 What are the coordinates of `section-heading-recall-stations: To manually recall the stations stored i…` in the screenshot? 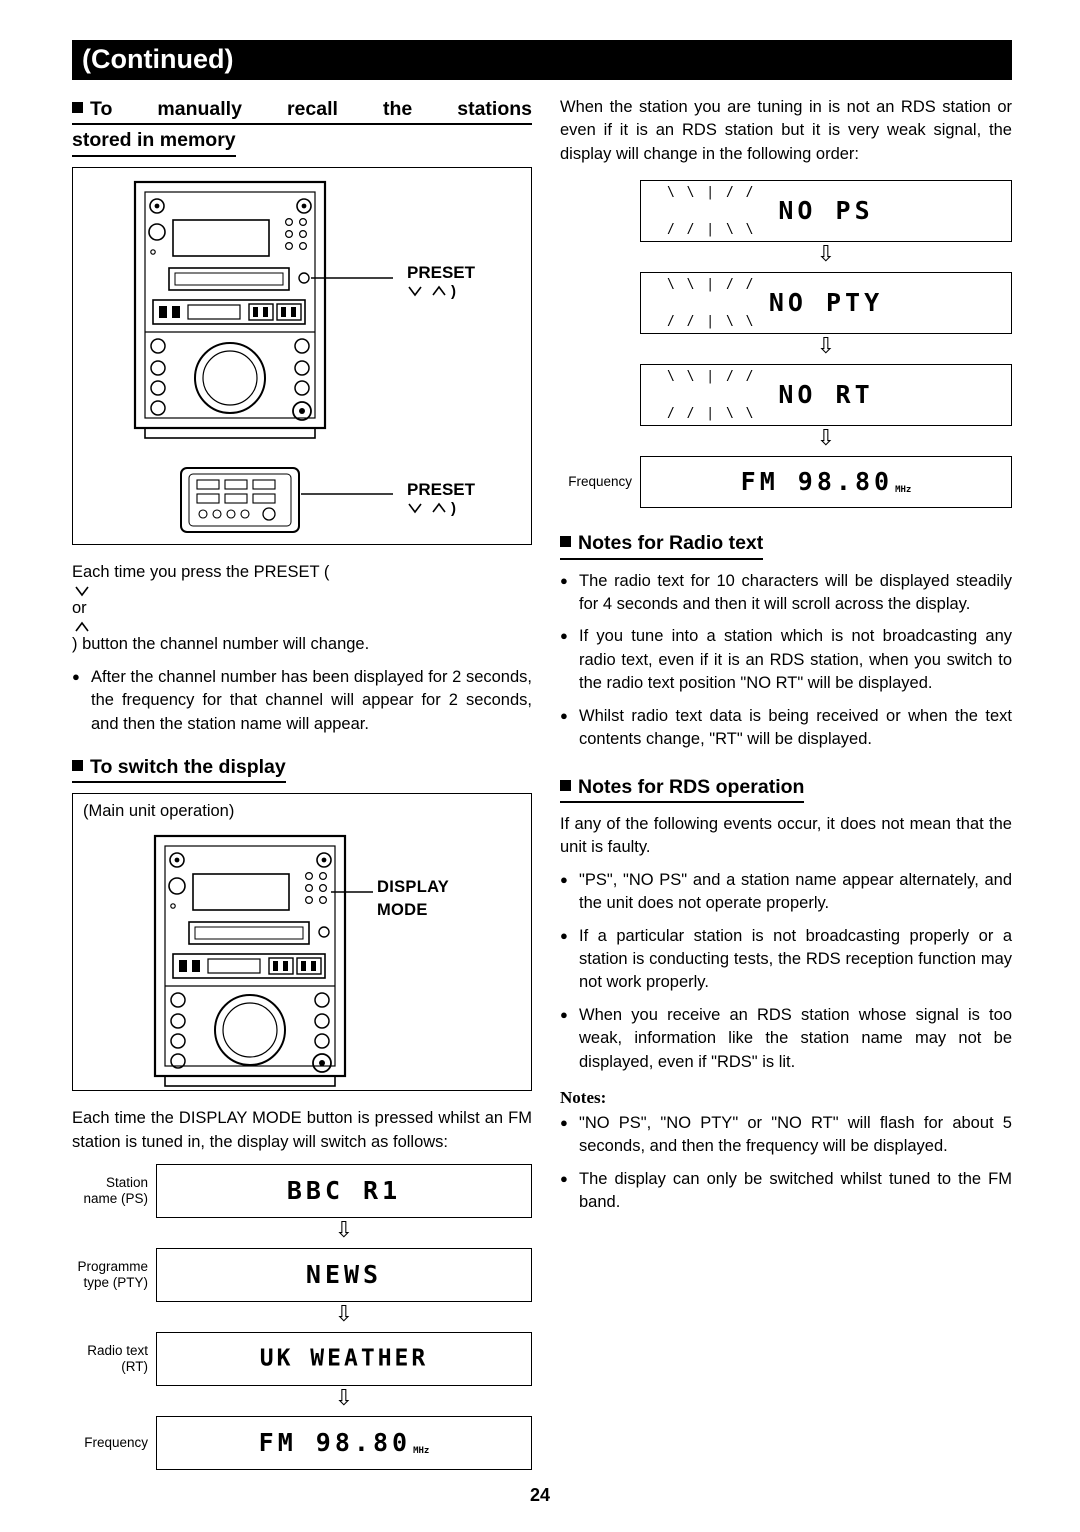 It's located at (302, 126).